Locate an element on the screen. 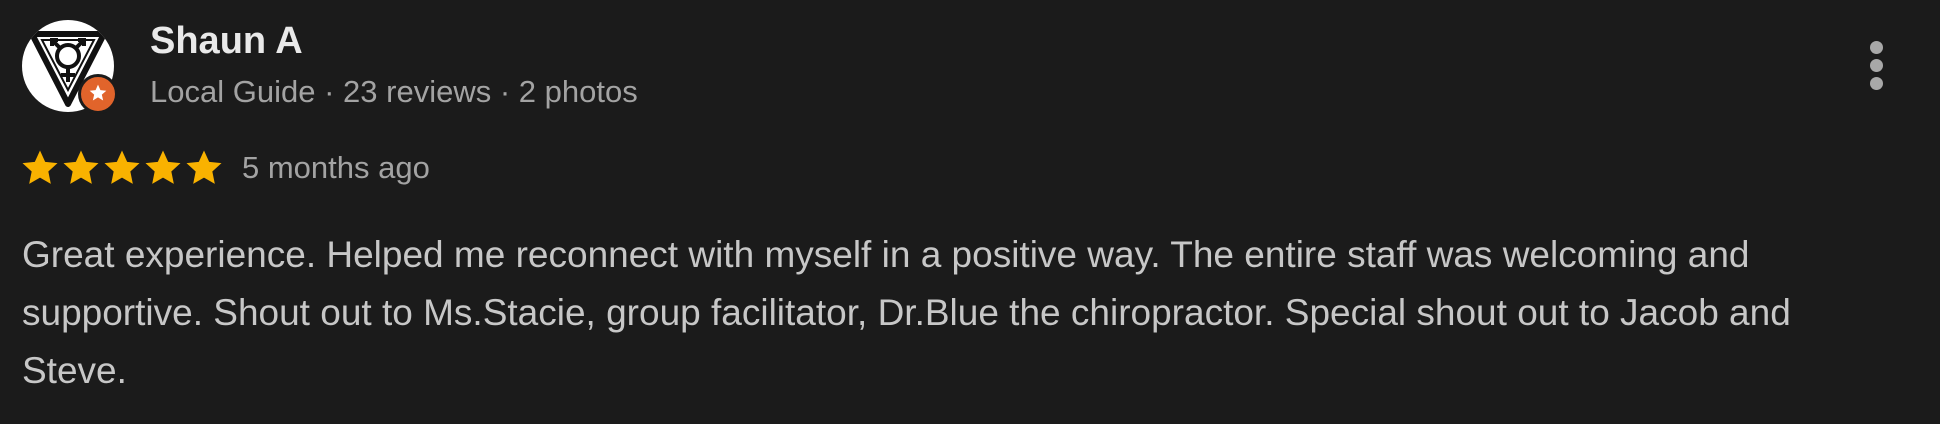  local-guide-badge is located at coordinates (98, 94).